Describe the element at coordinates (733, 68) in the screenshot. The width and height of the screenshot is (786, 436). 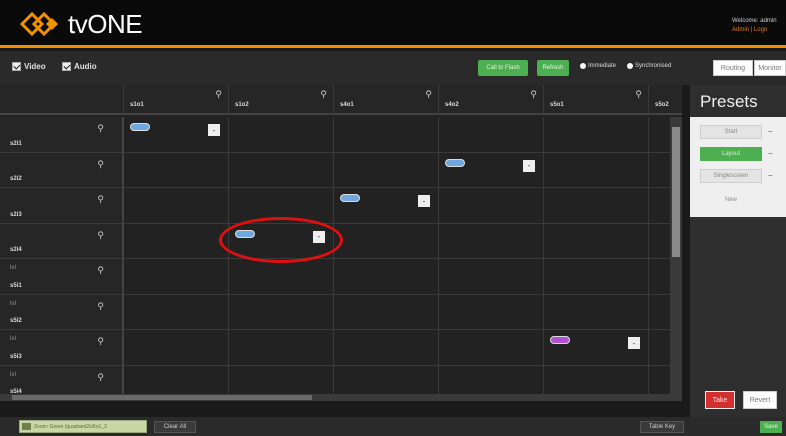
I see `tab-routing: Routing` at that location.